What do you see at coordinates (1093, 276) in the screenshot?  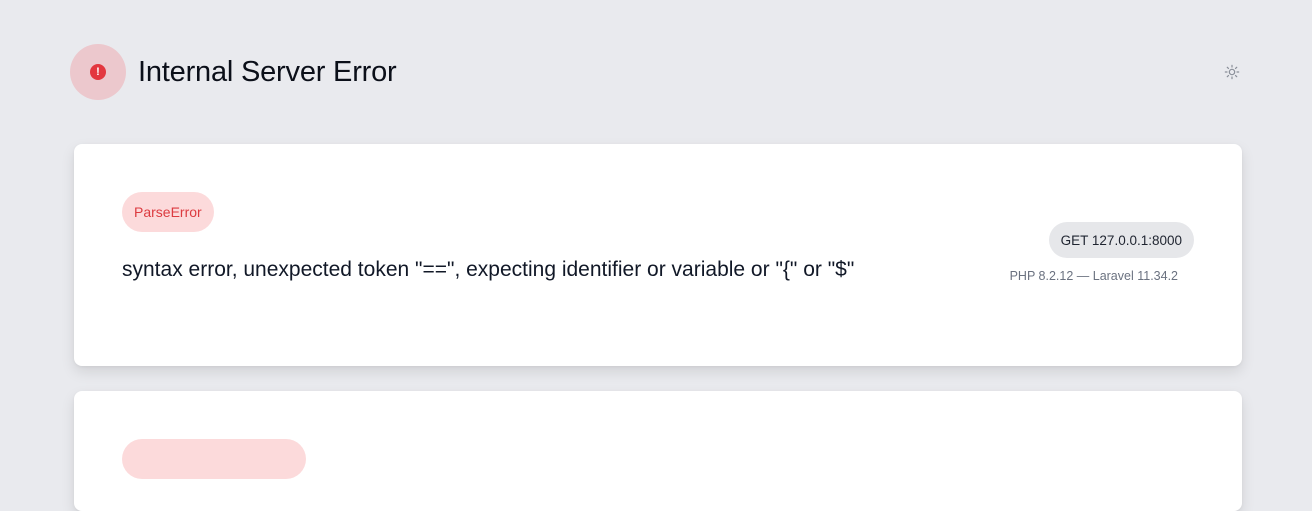 I see `version-info: PHP 8.2.12 — Laravel 11.34.2` at bounding box center [1093, 276].